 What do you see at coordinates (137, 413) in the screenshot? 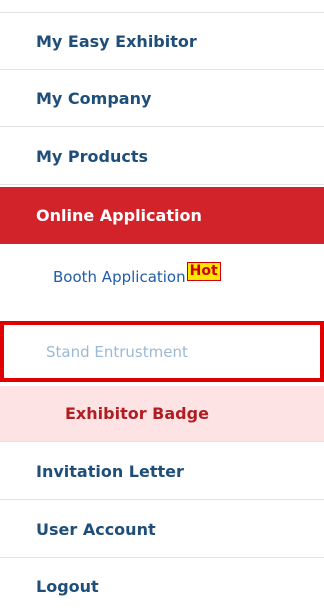
I see `submenu-item-label: Exhibitor Badge` at bounding box center [137, 413].